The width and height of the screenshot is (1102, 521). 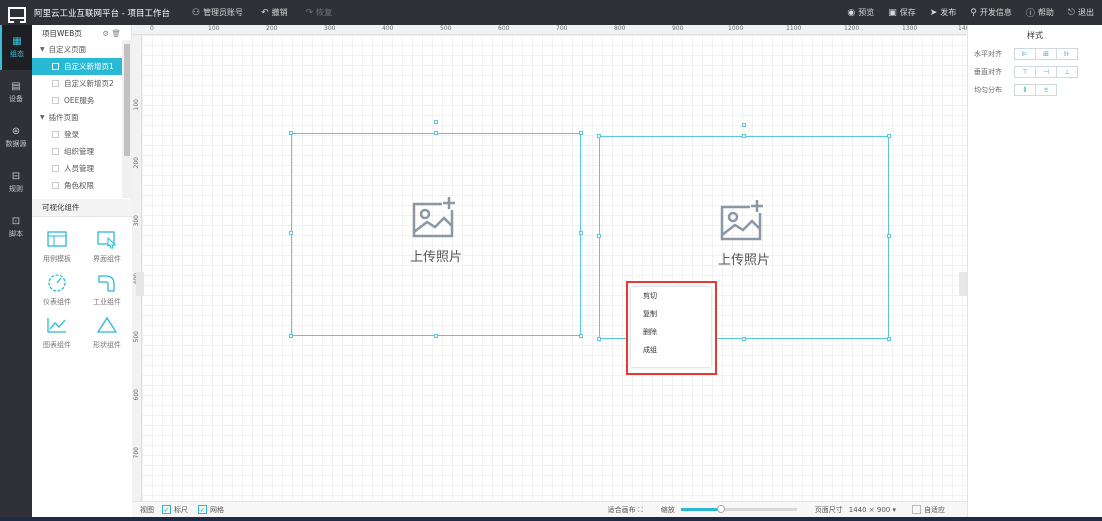 What do you see at coordinates (81, 66) in the screenshot?
I see `tree-item-page1: 自定义新增页1` at bounding box center [81, 66].